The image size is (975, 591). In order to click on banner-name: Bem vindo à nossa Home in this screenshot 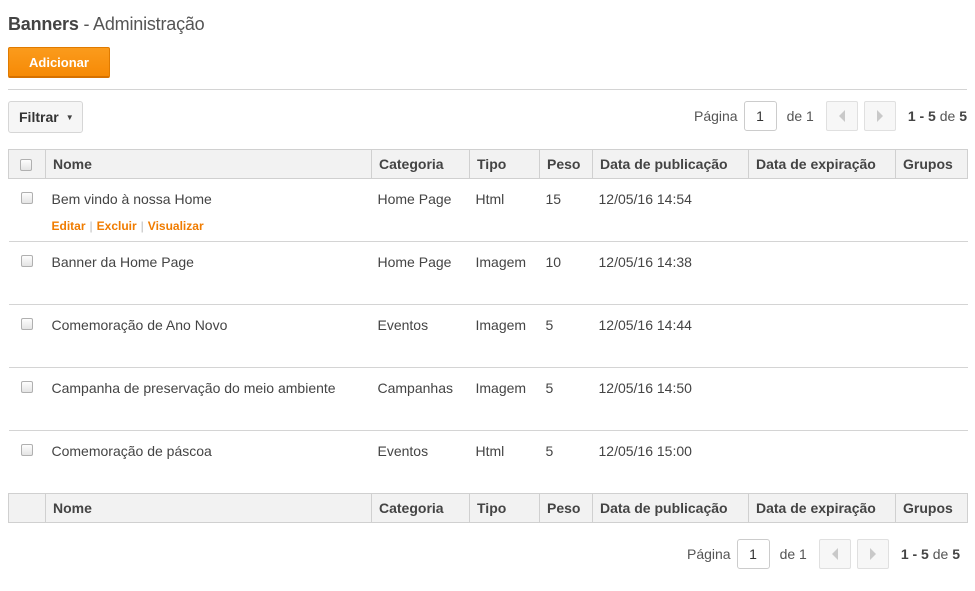, I will do `click(131, 199)`.